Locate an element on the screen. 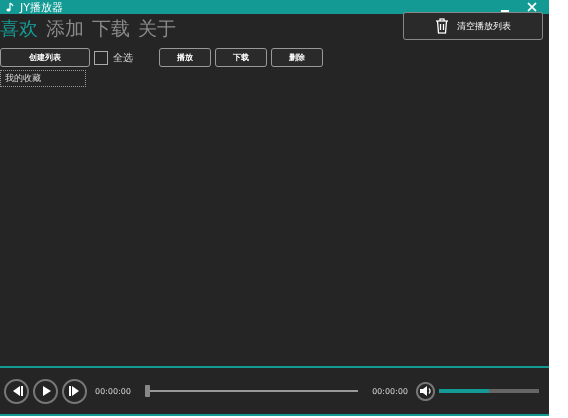 The width and height of the screenshot is (568, 418). trash-icon is located at coordinates (442, 26).